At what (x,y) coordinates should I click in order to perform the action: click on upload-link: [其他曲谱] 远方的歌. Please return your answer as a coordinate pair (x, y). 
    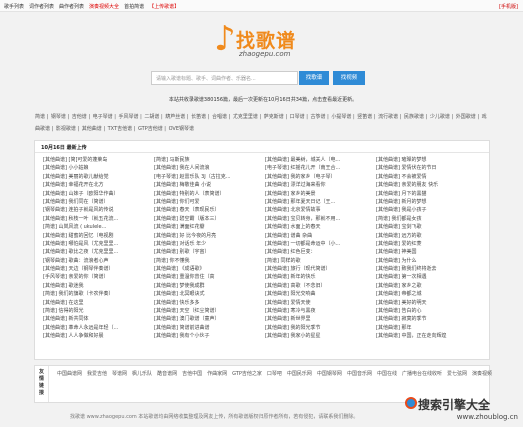
    Looking at the image, I should click on (431, 236).